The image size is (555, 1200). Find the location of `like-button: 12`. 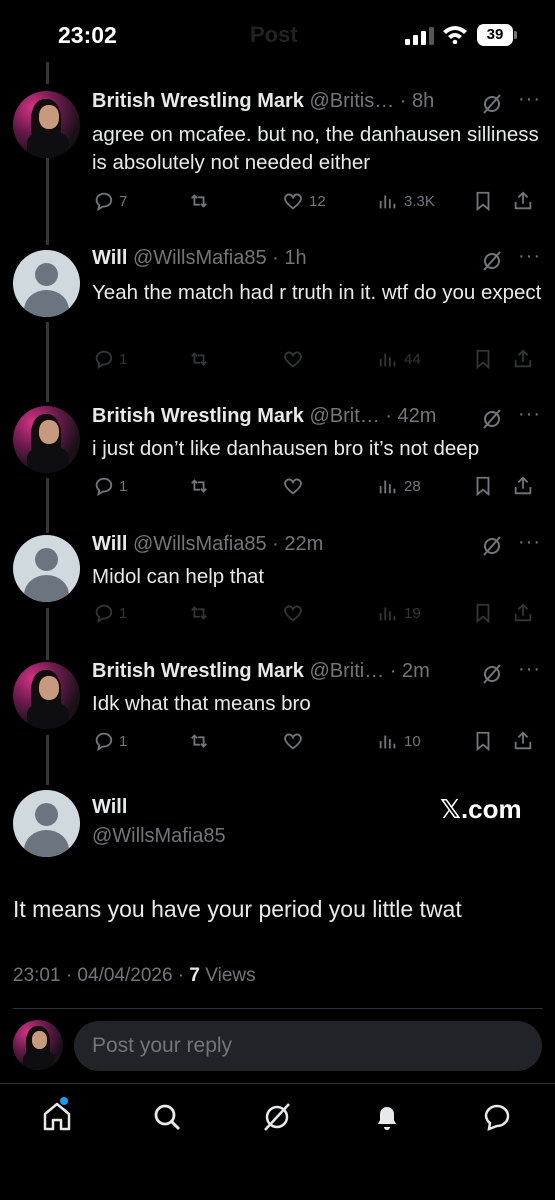

like-button: 12 is located at coordinates (304, 201).